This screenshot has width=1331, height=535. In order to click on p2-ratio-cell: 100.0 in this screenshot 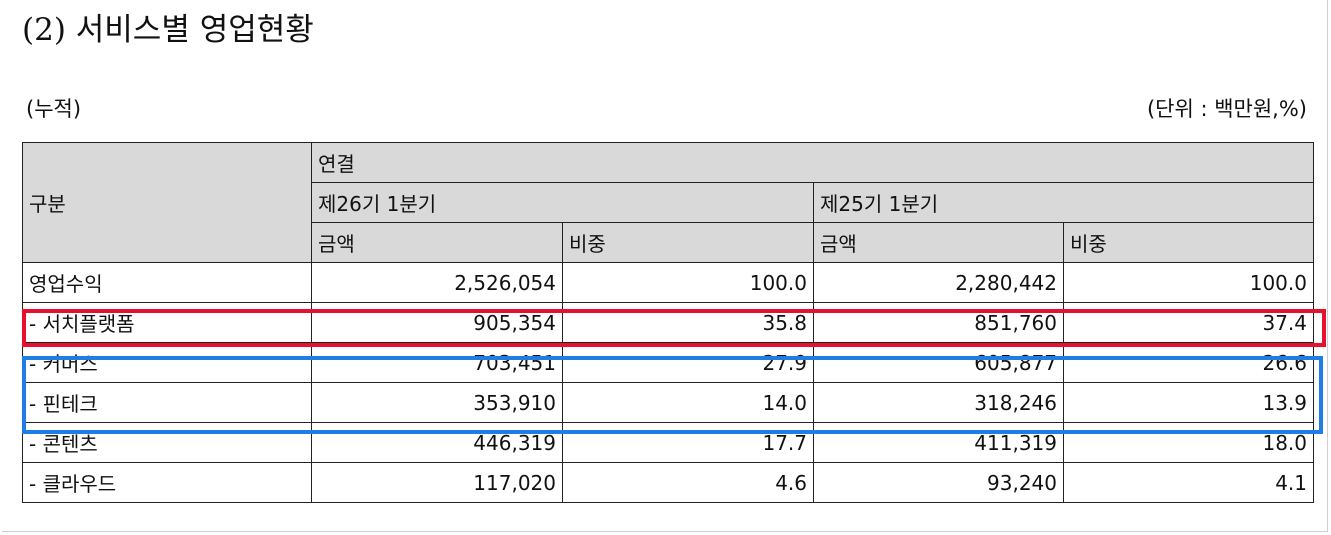, I will do `click(1188, 282)`.